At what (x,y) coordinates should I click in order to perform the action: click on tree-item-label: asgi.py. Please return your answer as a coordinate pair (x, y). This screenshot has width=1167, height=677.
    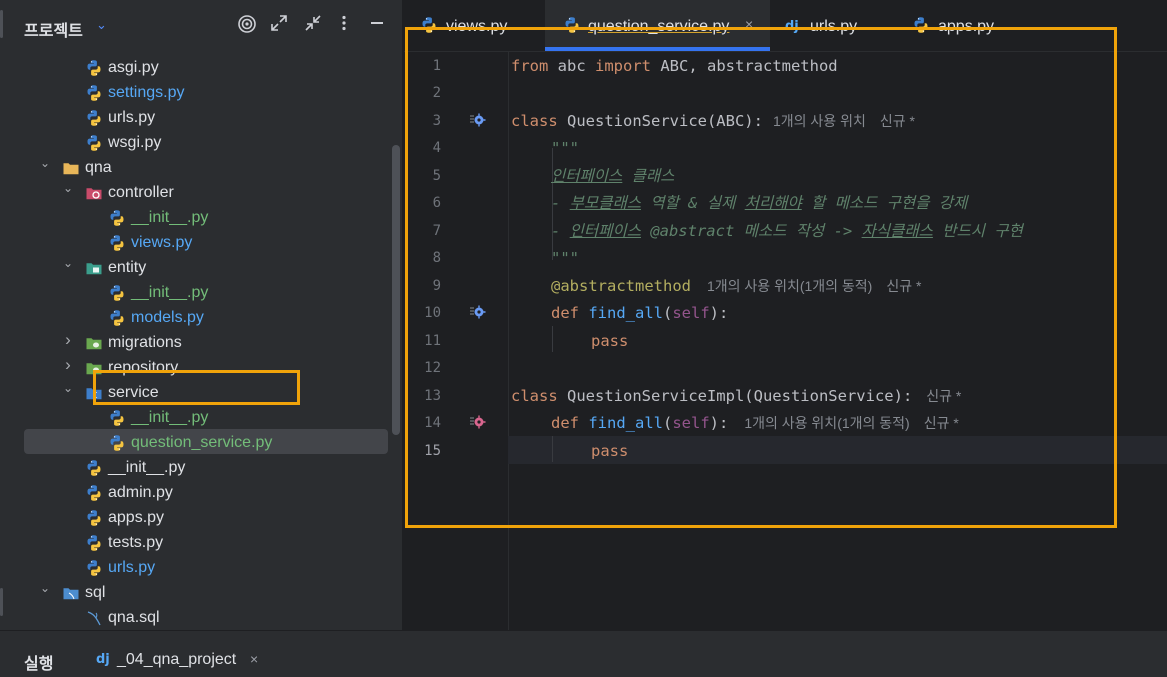
    Looking at the image, I should click on (133, 67).